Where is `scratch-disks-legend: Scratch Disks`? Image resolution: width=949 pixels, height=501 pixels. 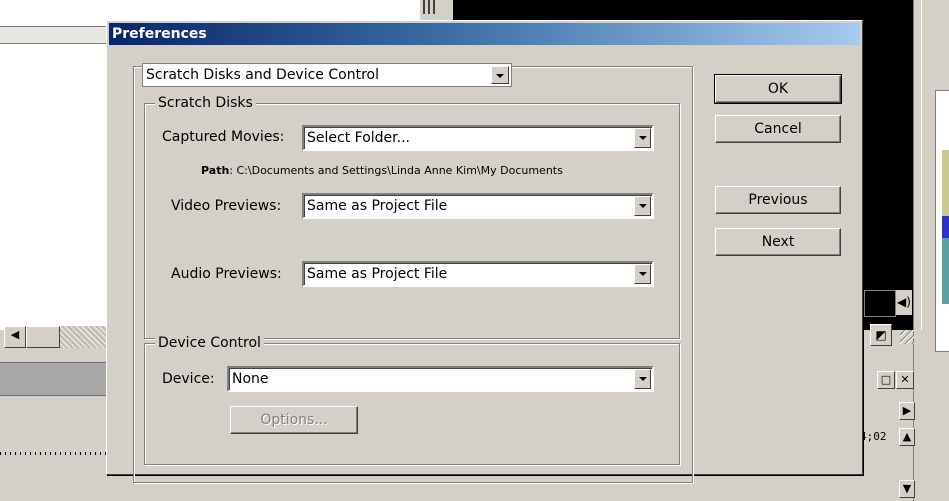 scratch-disks-legend: Scratch Disks is located at coordinates (205, 103).